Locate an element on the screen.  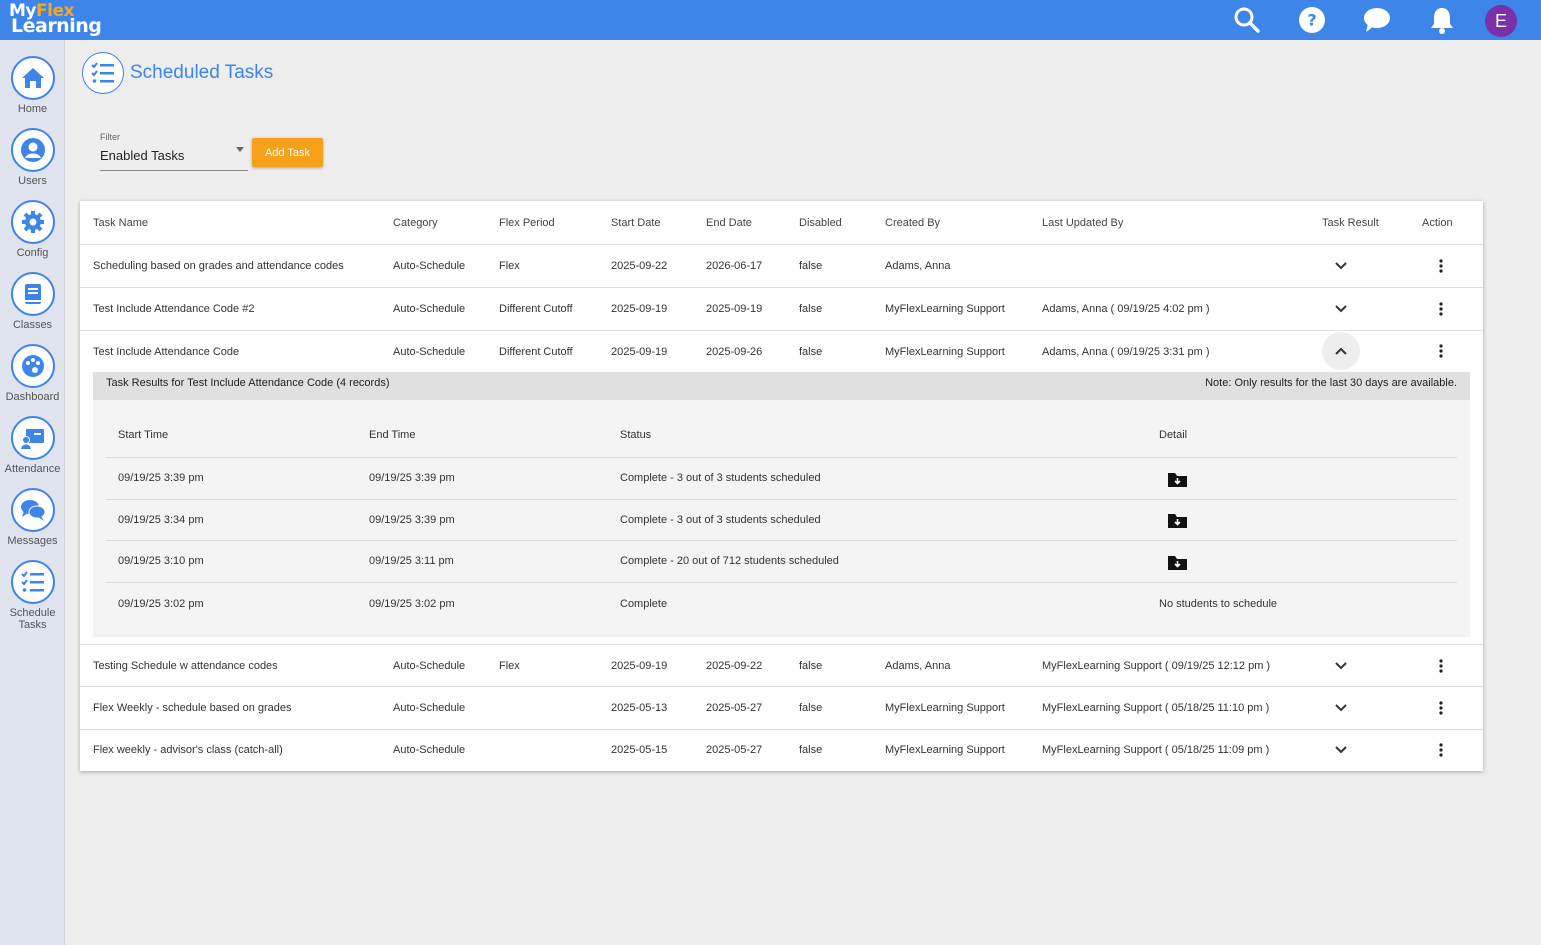
sidebar-item-messages: Messages is located at coordinates (32, 517).